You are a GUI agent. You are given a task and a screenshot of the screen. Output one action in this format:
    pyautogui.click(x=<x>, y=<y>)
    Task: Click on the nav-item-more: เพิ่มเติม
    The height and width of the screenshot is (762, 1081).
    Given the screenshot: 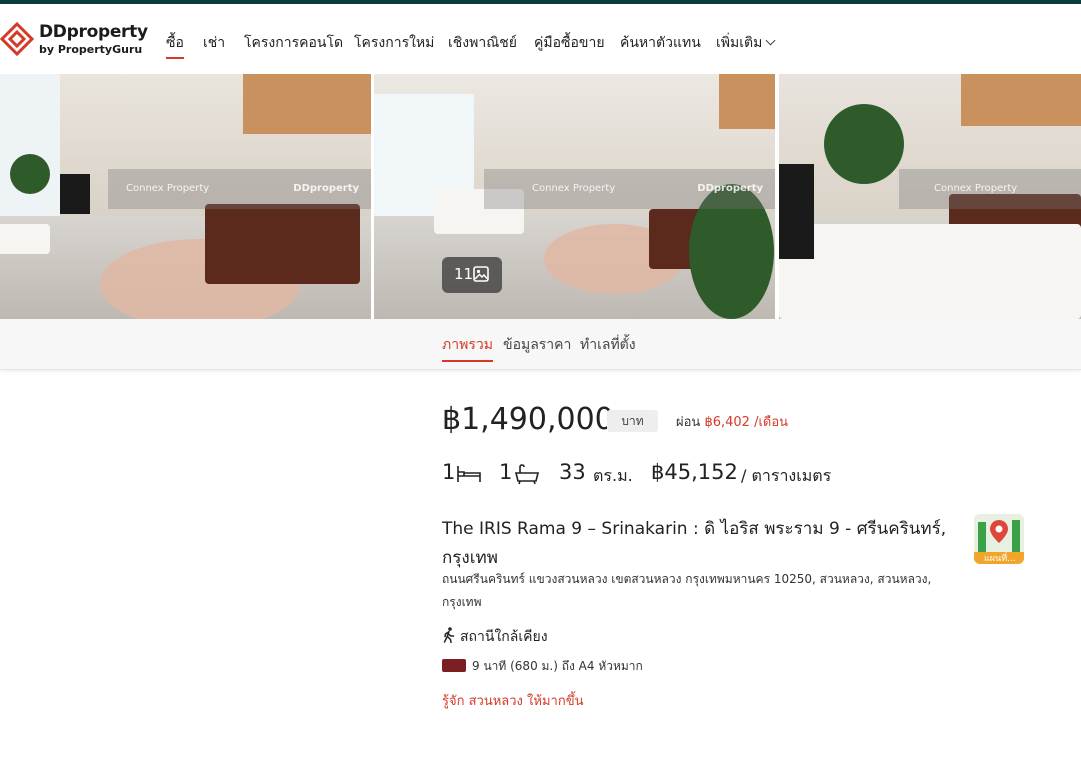 What is the action you would take?
    pyautogui.click(x=746, y=43)
    